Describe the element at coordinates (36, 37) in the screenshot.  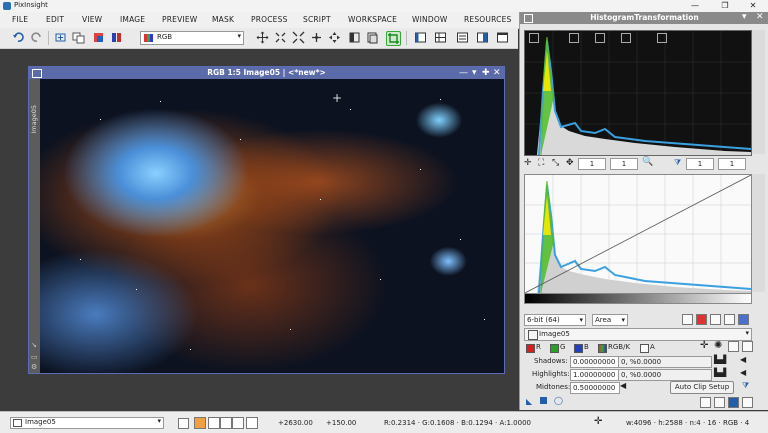
I see `redo-icon` at that location.